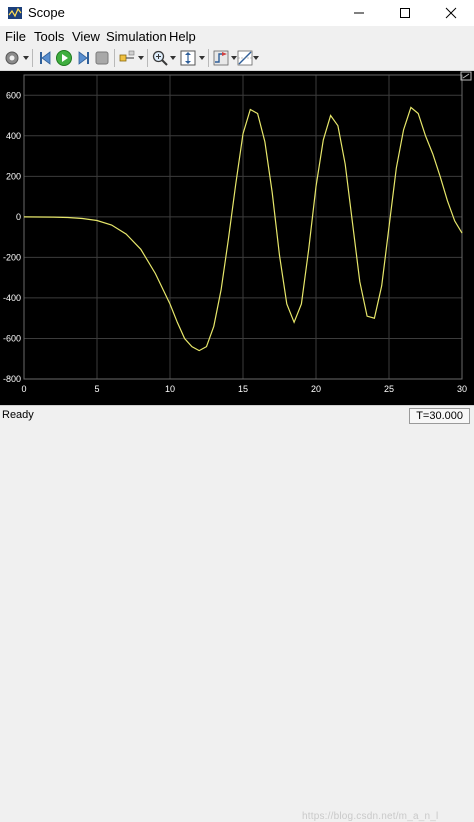 This screenshot has width=474, height=822. Describe the element at coordinates (18, 217) in the screenshot. I see `y-tick-label: 0` at that location.